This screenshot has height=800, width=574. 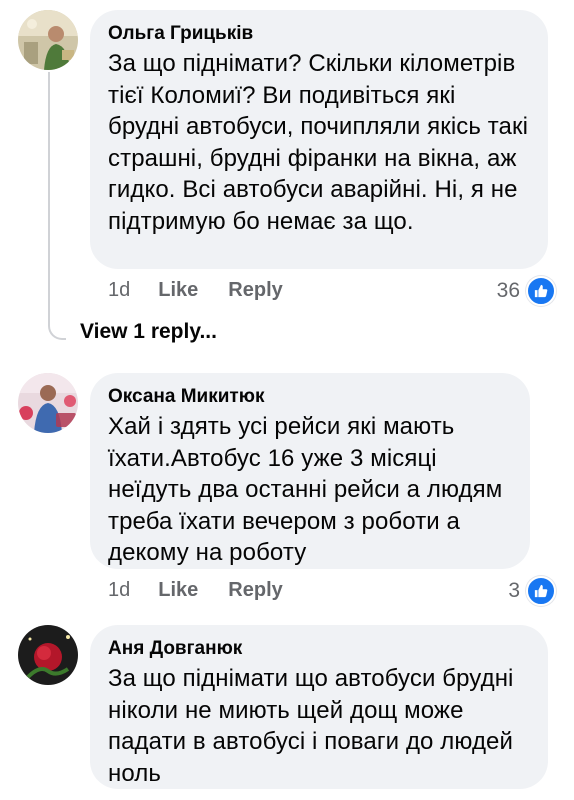 I want to click on reaction-count: 36, so click(x=508, y=290).